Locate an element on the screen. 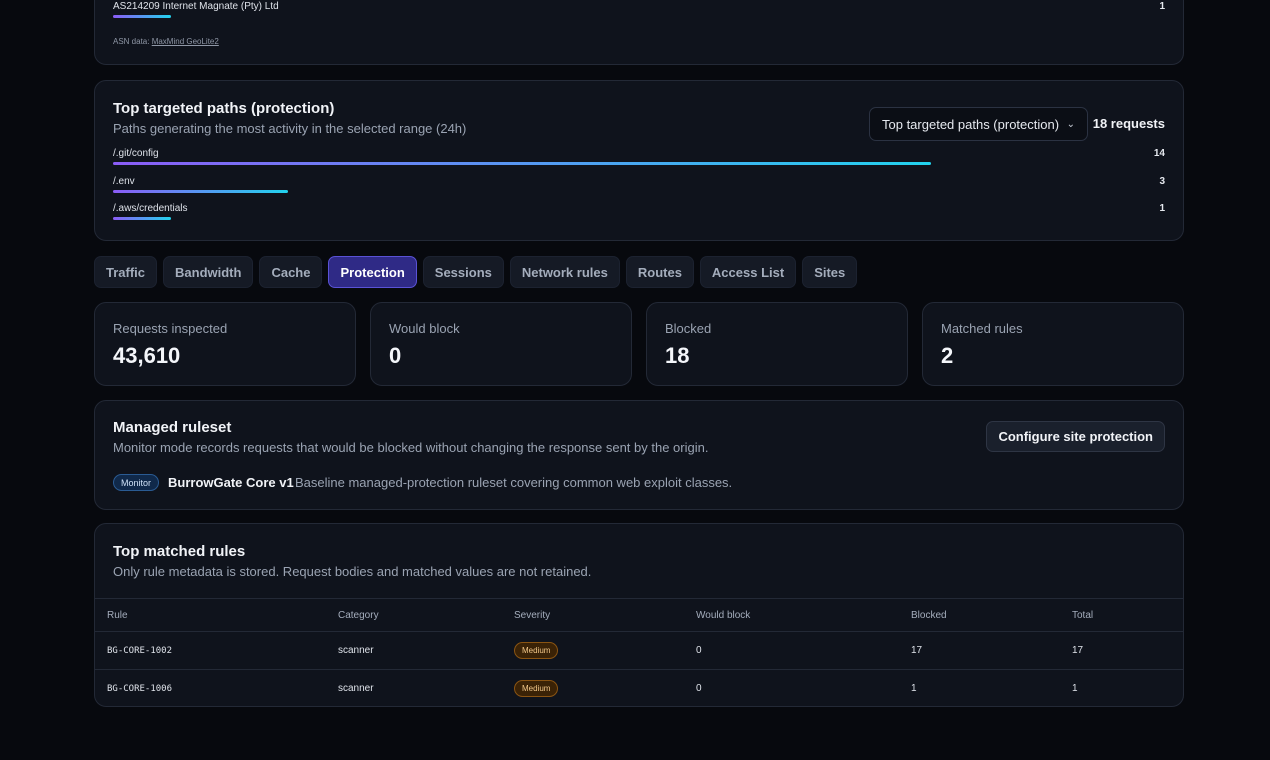 Image resolution: width=1270 pixels, height=760 pixels. report-select: Top targeted paths (protection) ⌄ is located at coordinates (978, 124).